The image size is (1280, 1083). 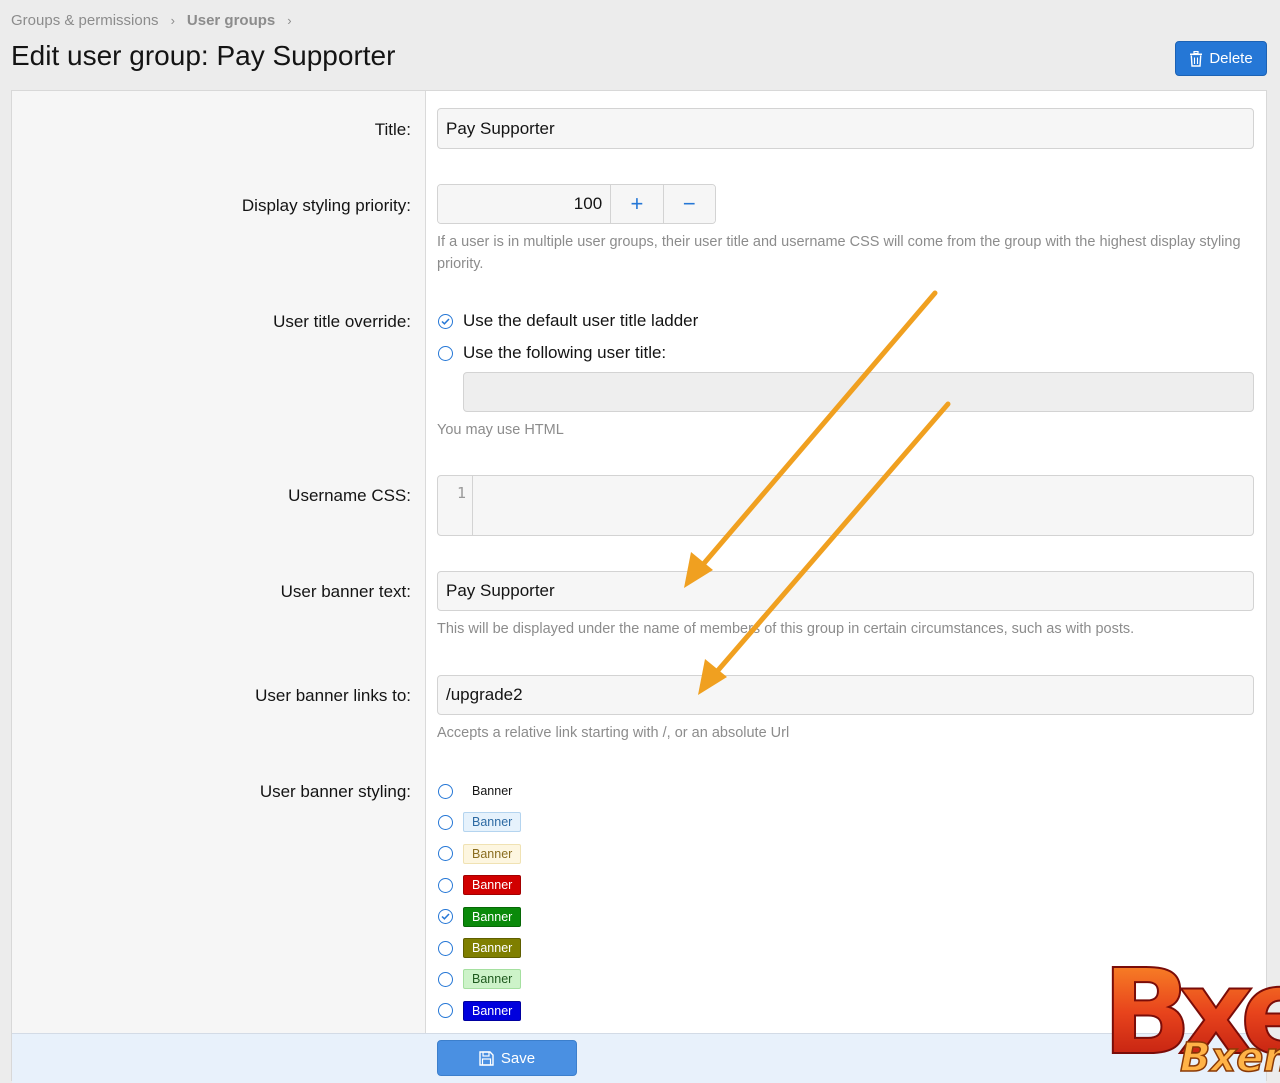 What do you see at coordinates (581, 320) in the screenshot?
I see `radio-default-title-label: Use the default user title ladder` at bounding box center [581, 320].